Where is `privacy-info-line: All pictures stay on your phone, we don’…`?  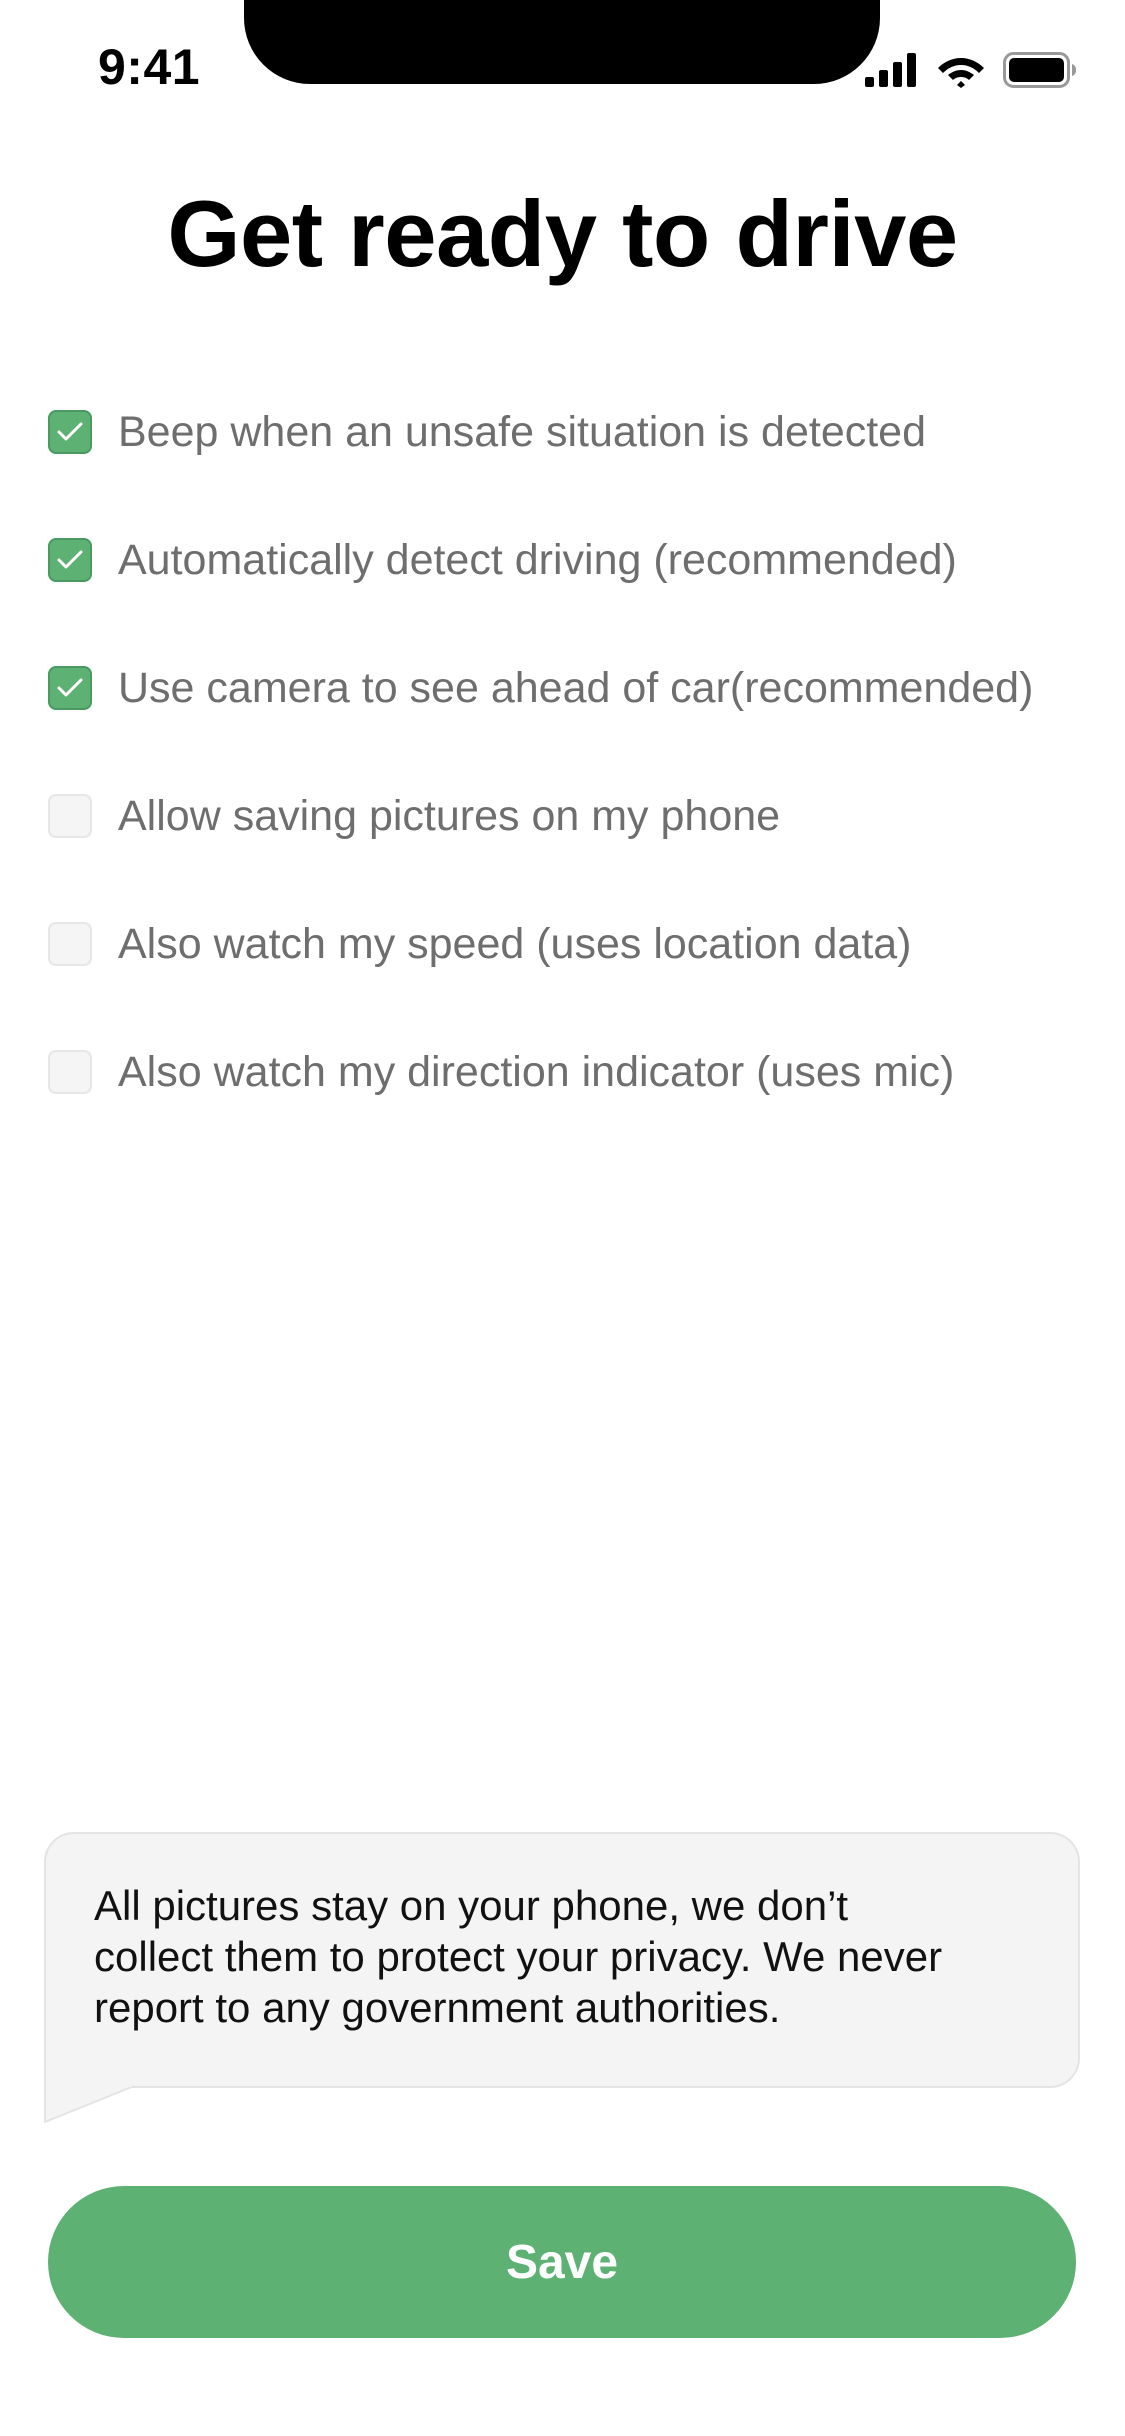 privacy-info-line: All pictures stay on your phone, we don’… is located at coordinates (471, 1905).